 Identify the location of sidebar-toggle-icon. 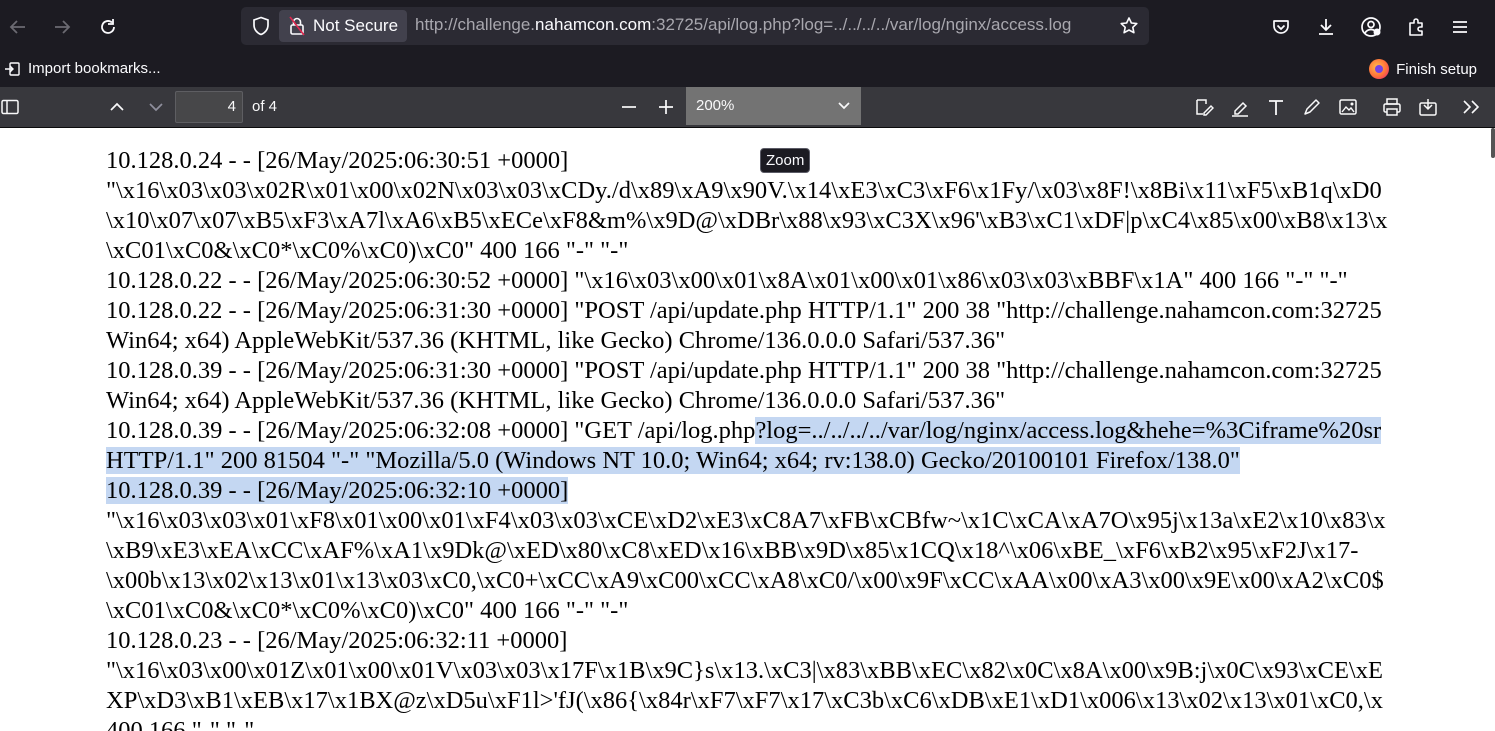
(12, 107).